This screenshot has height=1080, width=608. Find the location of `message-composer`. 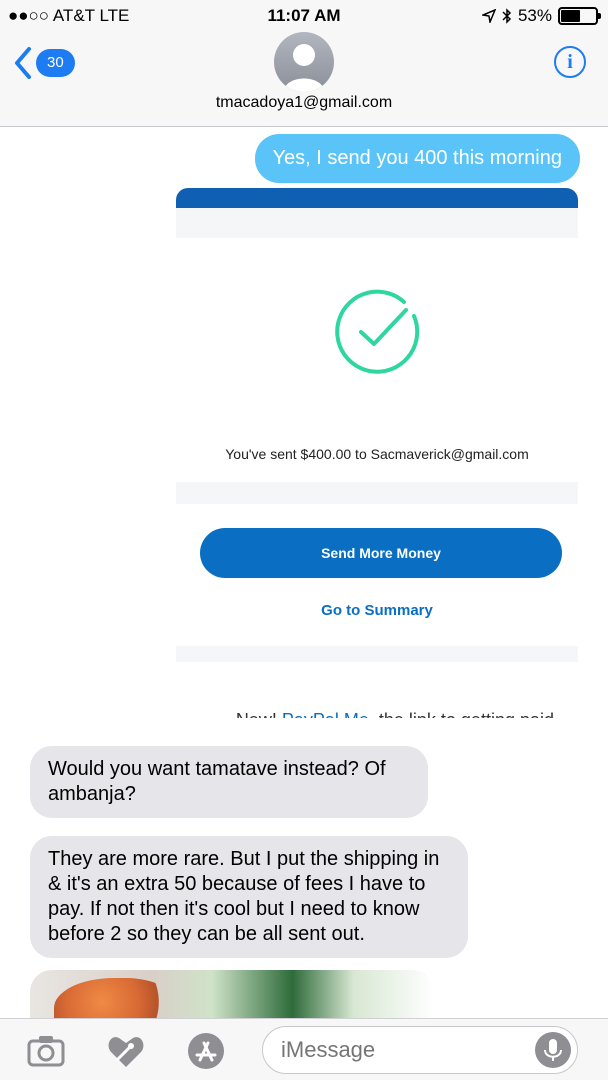

message-composer is located at coordinates (420, 1050).